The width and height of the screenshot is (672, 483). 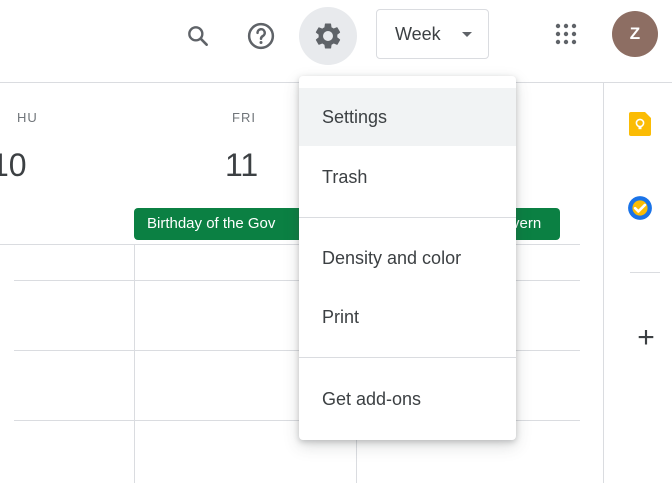 What do you see at coordinates (244, 117) in the screenshot?
I see `day-name-fri: FRI` at bounding box center [244, 117].